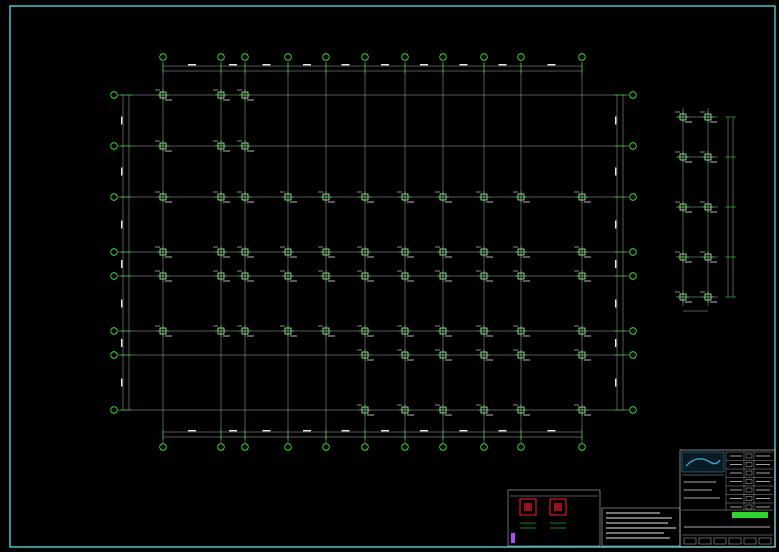 This screenshot has height=552, width=779. I want to click on drawing-name-highlight, so click(750, 515).